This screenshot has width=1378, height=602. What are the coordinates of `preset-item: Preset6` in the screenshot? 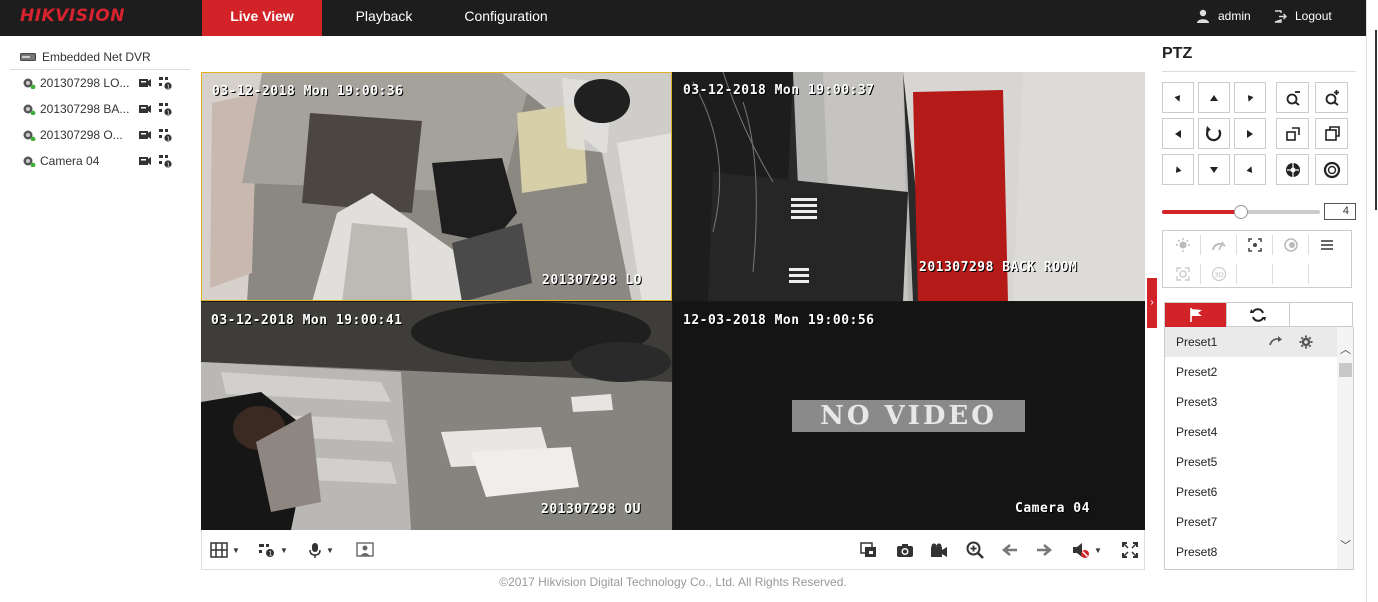 It's located at (1251, 492).